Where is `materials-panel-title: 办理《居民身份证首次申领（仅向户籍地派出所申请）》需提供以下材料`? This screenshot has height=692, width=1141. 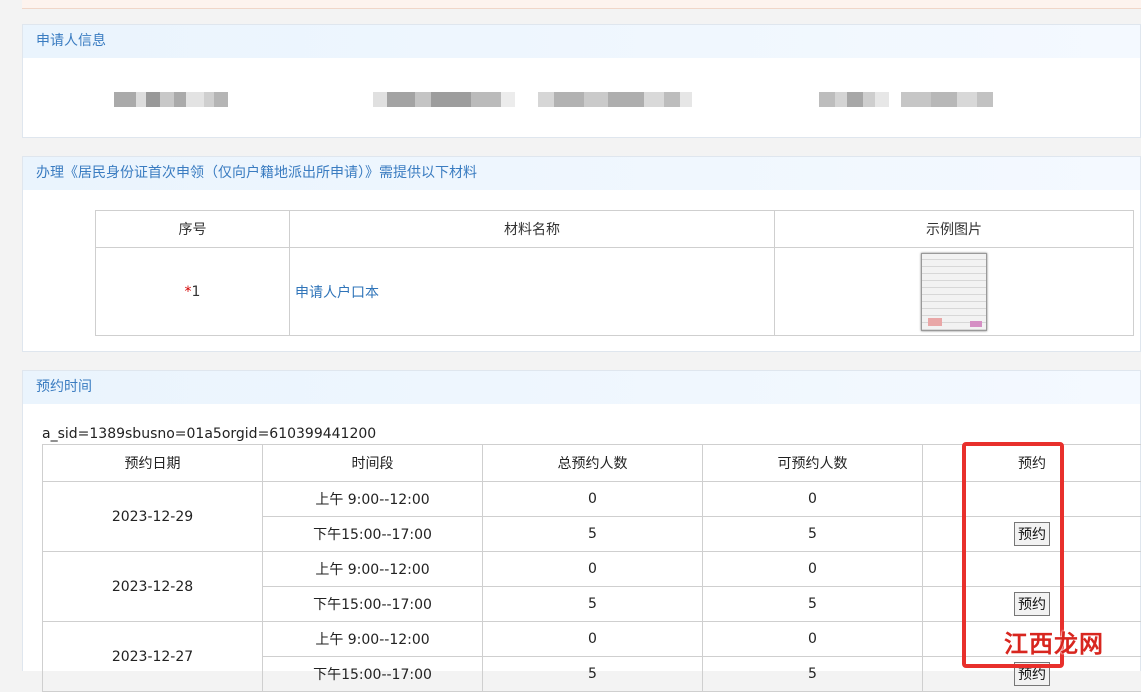
materials-panel-title: 办理《居民身份证首次申领（仅向户籍地派出所申请）》需提供以下材料 is located at coordinates (581, 173).